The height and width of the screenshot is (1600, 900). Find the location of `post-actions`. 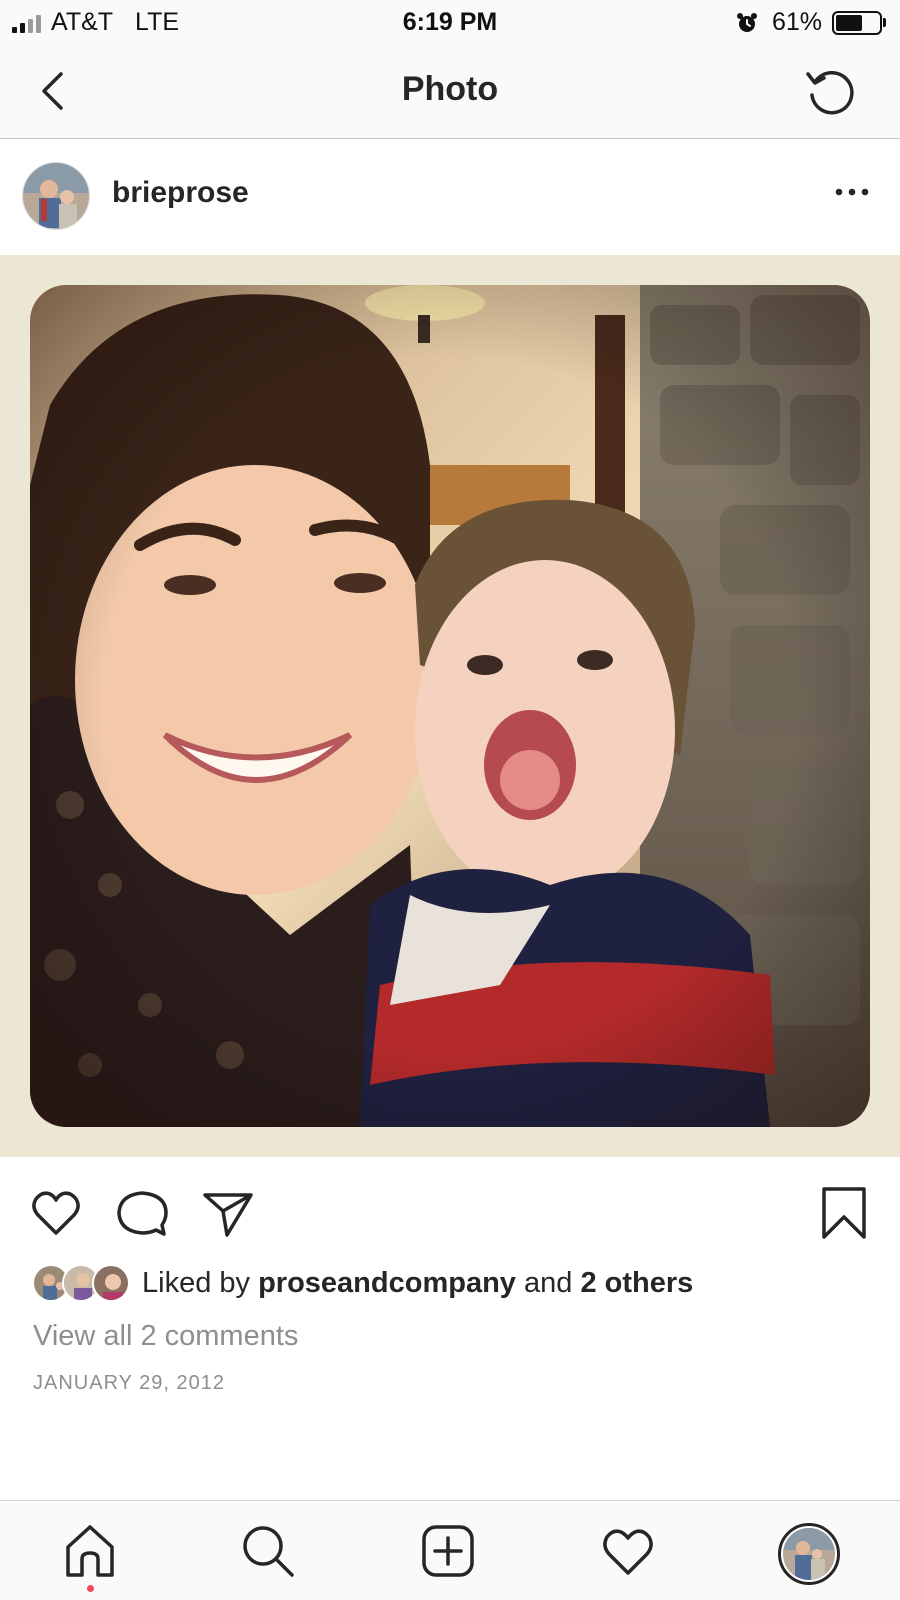

post-actions is located at coordinates (450, 1207).